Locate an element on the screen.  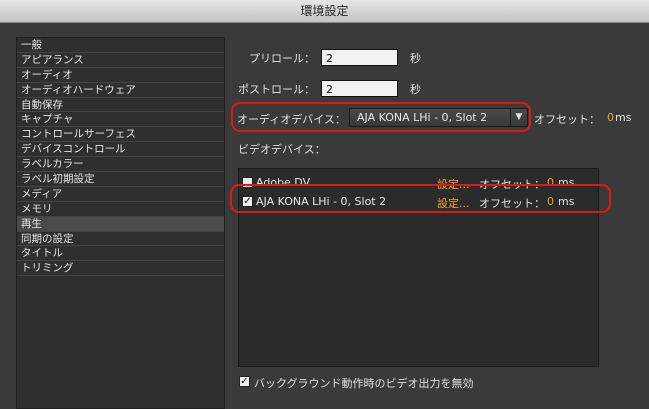
video-device-checkbox: ✓ is located at coordinates (247, 201).